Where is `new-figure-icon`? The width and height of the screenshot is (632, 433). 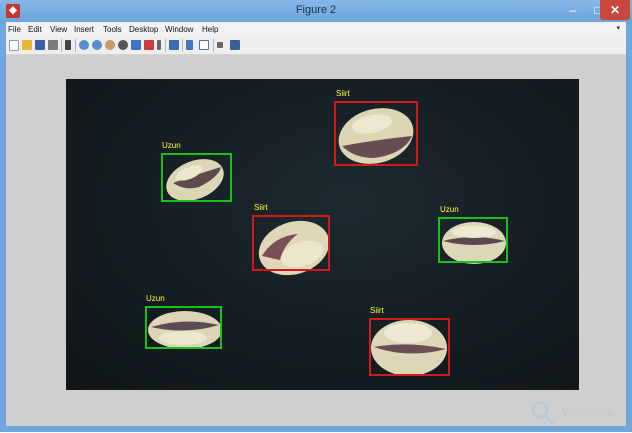
new-figure-icon is located at coordinates (14, 45).